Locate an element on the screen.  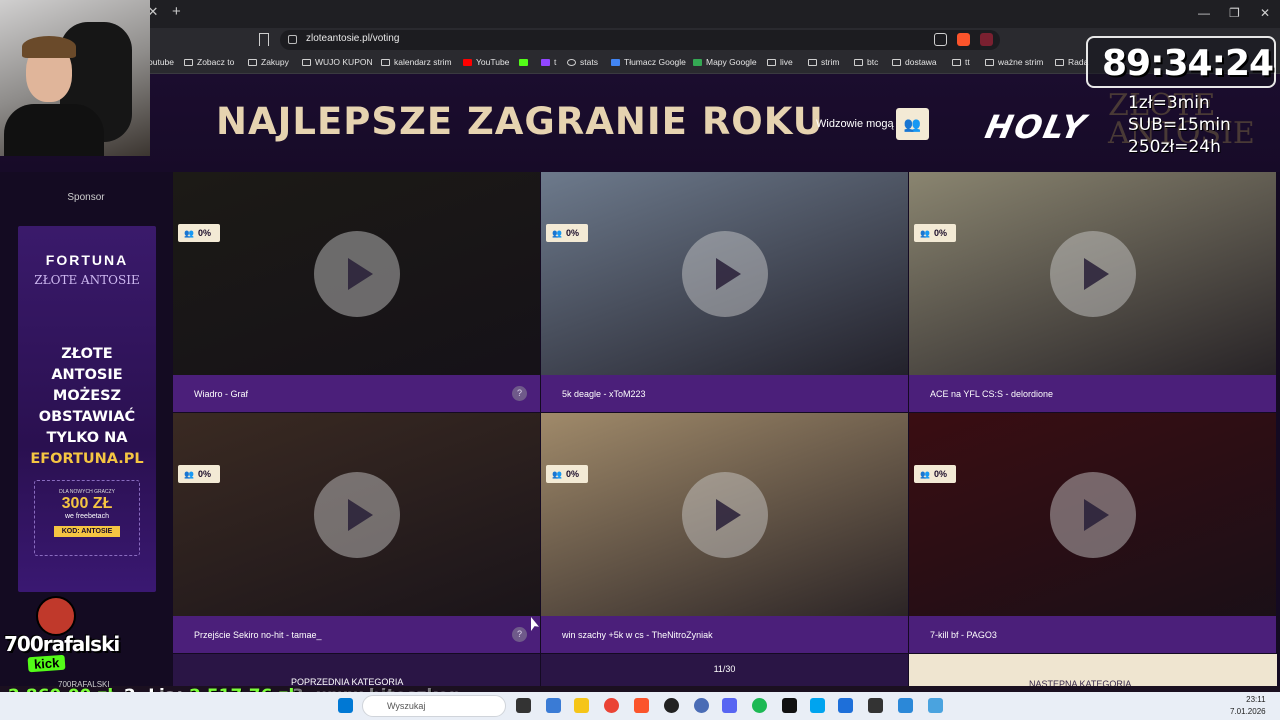
photos-icon is located at coordinates (553, 705).